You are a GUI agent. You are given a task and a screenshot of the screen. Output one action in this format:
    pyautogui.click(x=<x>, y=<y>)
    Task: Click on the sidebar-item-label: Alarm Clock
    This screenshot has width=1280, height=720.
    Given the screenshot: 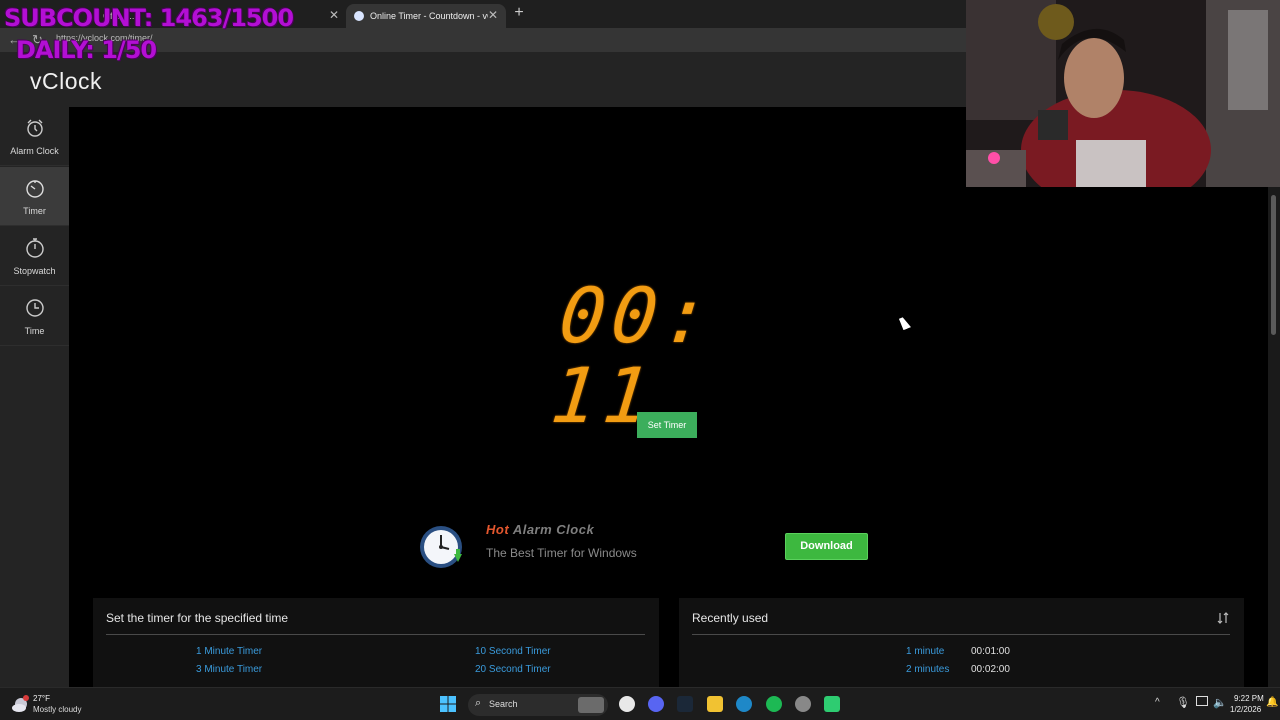 What is the action you would take?
    pyautogui.click(x=34, y=151)
    